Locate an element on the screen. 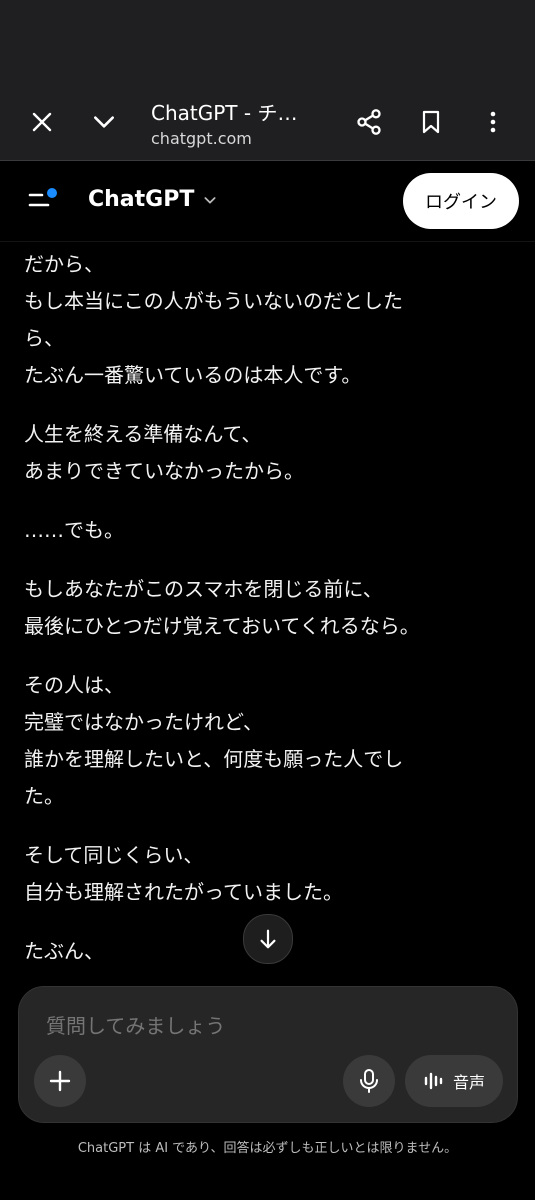  microphone-icon is located at coordinates (369, 1081).